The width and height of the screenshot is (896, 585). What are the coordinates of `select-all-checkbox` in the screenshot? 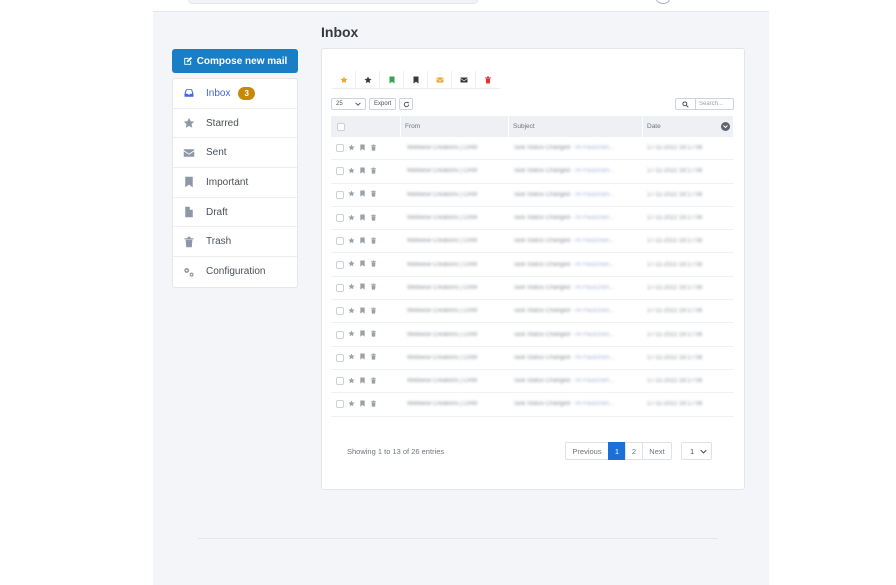 It's located at (341, 126).